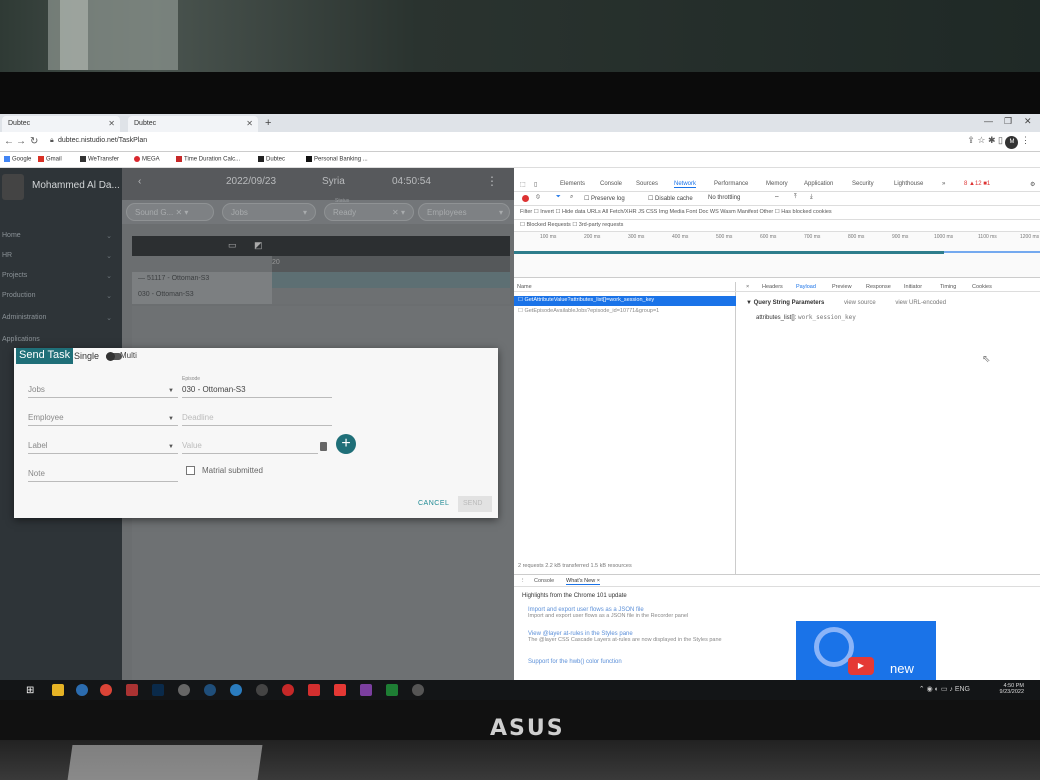 The image size is (1040, 780). I want to click on sound-group-filter: Sound G... ✕ ▾, so click(170, 212).